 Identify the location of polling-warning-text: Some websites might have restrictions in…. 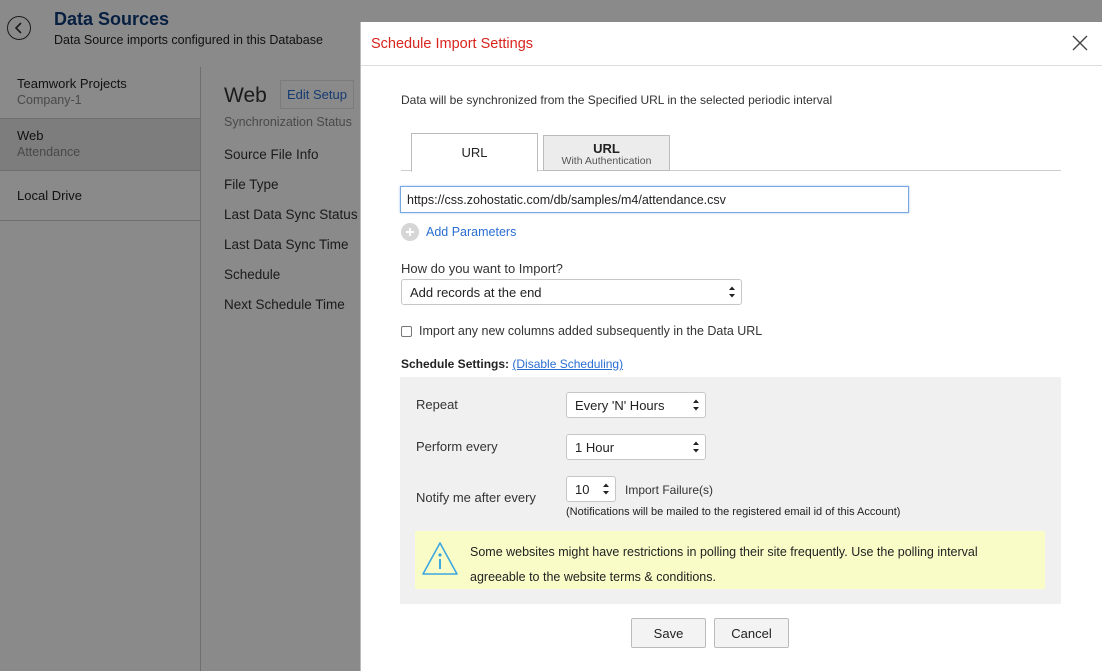
(724, 564).